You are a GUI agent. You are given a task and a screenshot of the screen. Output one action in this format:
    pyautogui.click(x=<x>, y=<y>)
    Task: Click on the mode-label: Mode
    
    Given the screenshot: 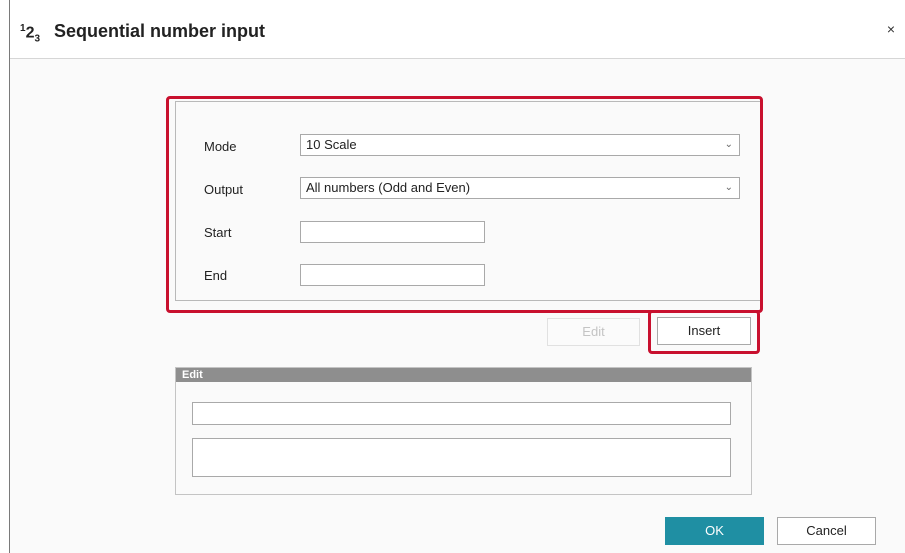 What is the action you would take?
    pyautogui.click(x=220, y=146)
    